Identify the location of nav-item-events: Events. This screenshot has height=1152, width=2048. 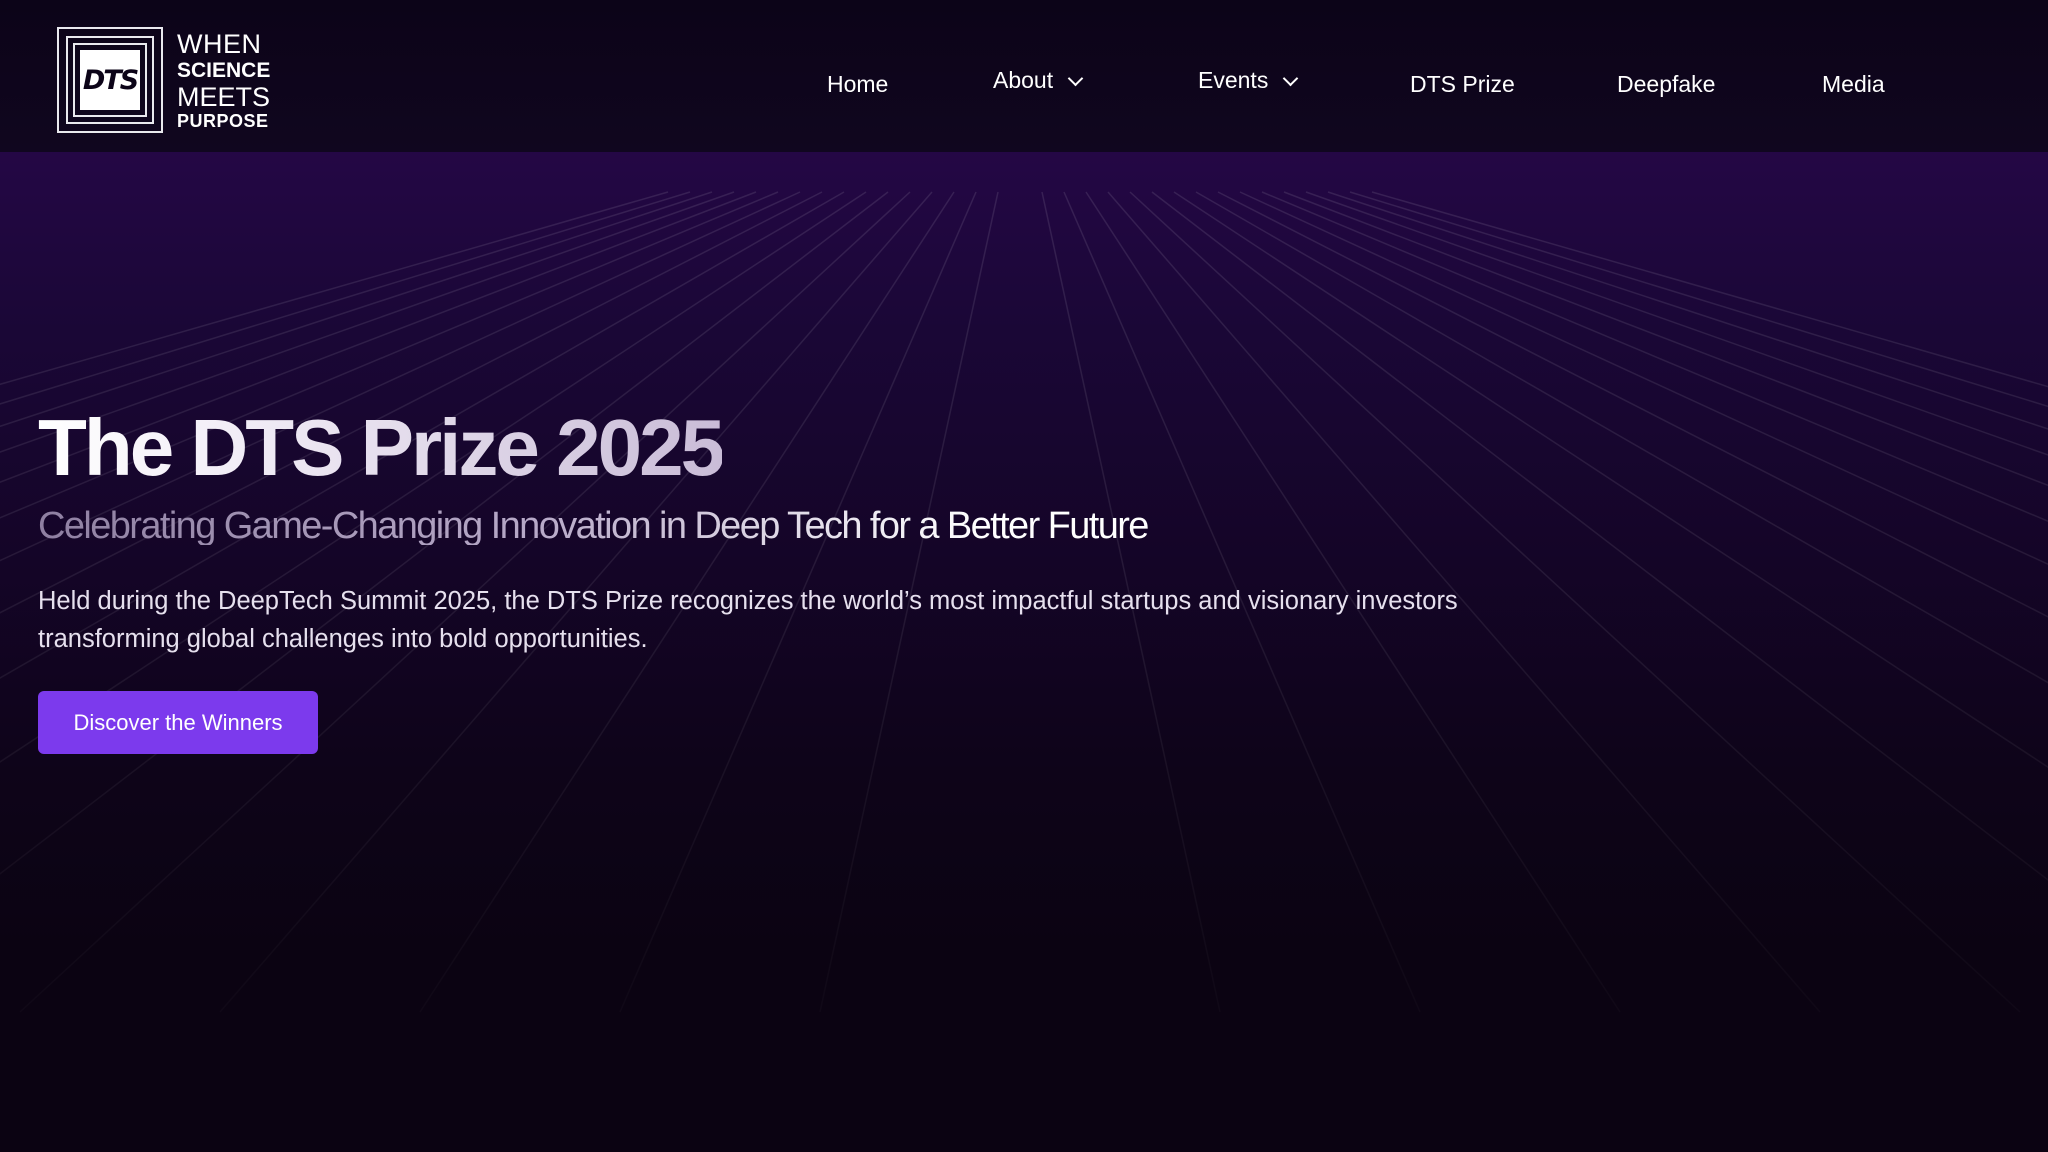
(1248, 80).